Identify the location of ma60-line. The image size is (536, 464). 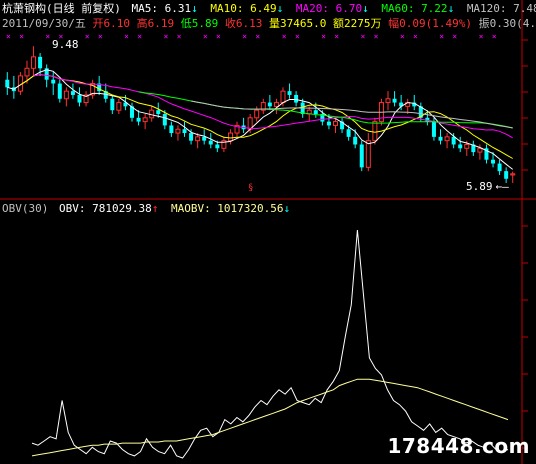
(325, 110).